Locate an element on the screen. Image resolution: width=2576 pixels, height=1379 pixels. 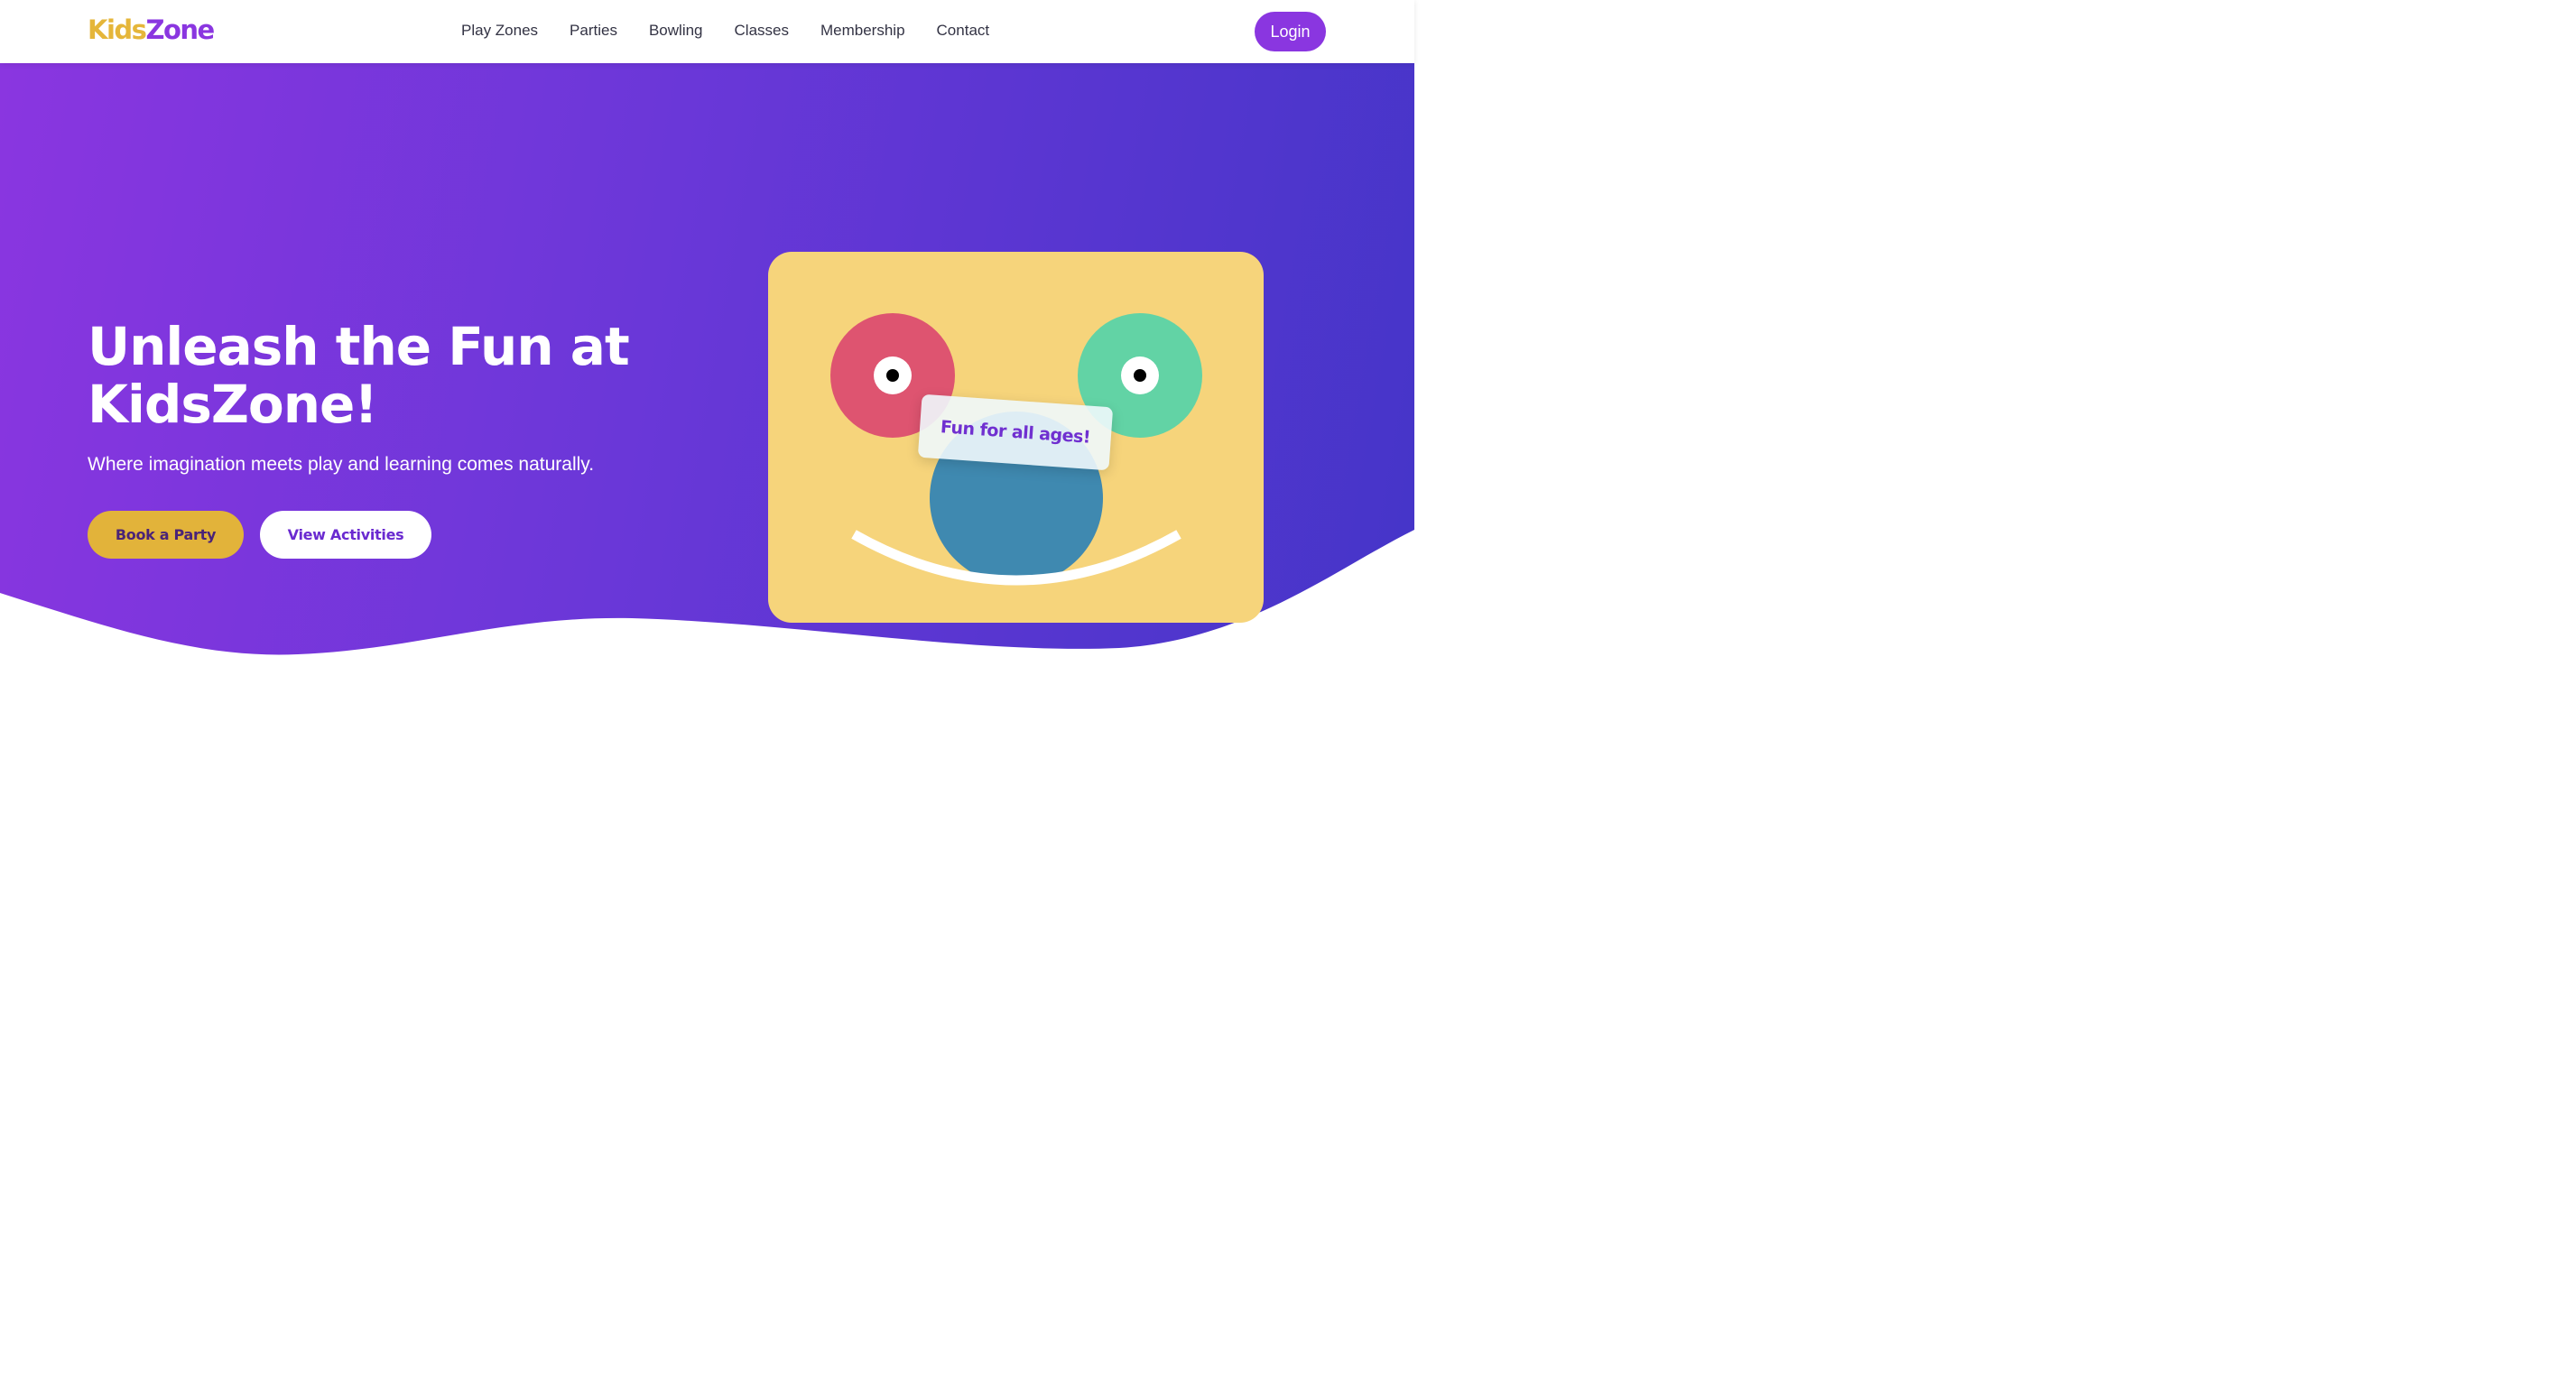
kidszone-logo: KidsZone is located at coordinates (151, 29).